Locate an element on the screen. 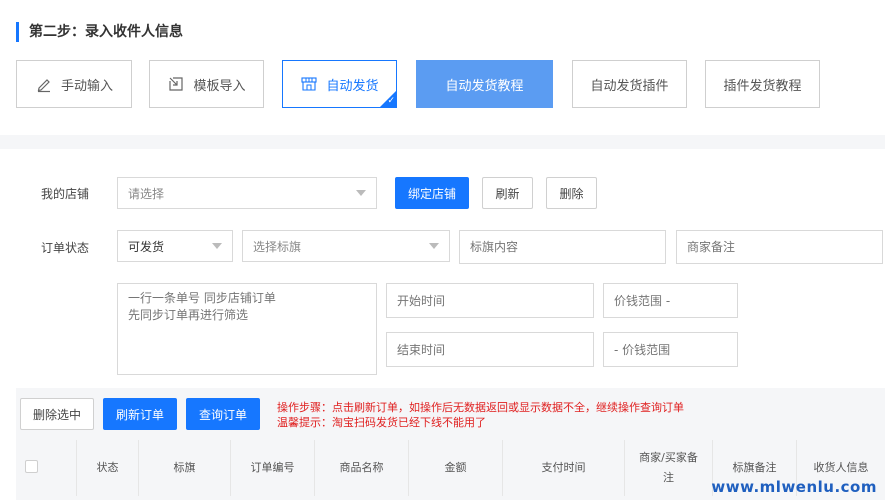  order-status-label: 订单状态 is located at coordinates (65, 248).